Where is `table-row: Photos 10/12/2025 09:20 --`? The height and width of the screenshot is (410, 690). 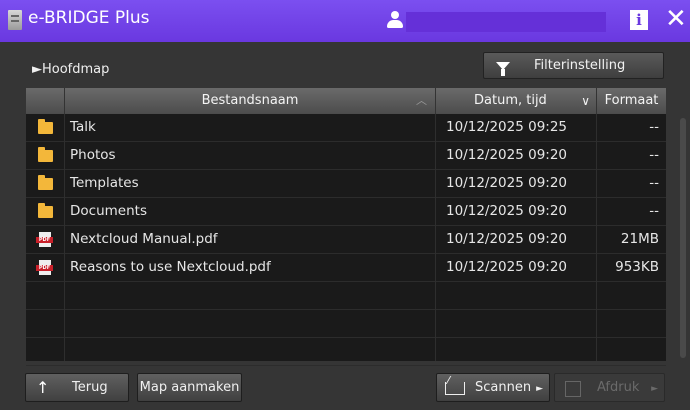 table-row: Photos 10/12/2025 09:20 -- is located at coordinates (346, 156).